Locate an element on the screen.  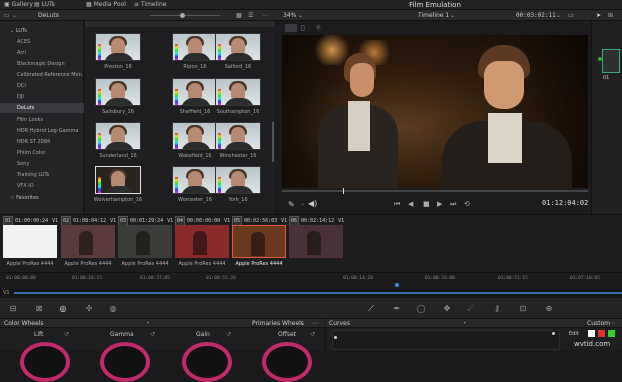
timeline-dropdown-icon: ⌄ is located at coordinates (452, 15).